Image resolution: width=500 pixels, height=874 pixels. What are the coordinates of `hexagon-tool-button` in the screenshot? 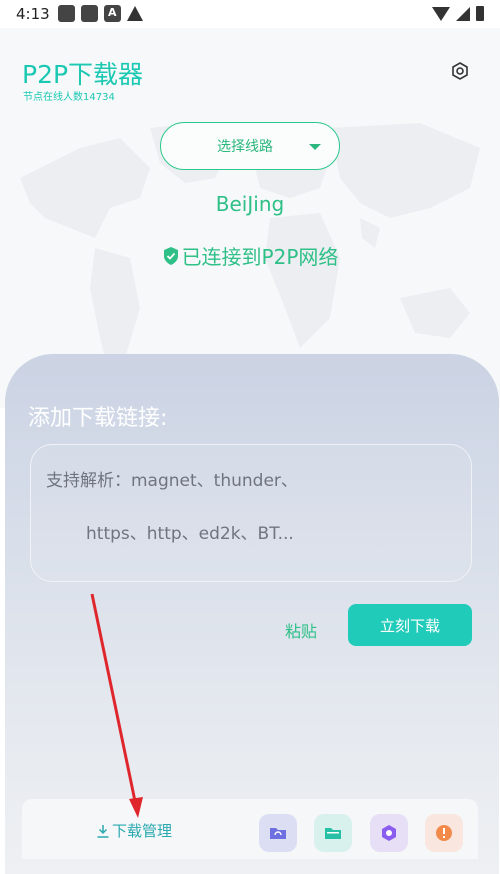 It's located at (389, 833).